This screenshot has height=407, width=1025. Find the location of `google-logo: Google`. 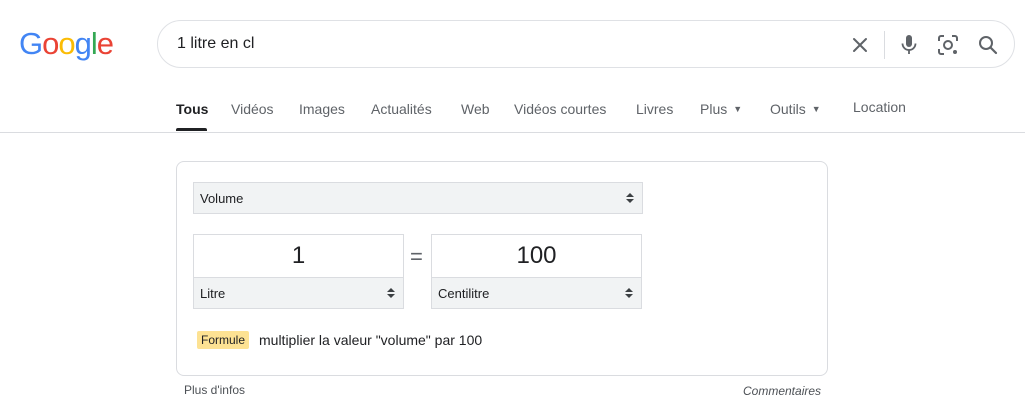

google-logo: Google is located at coordinates (66, 44).